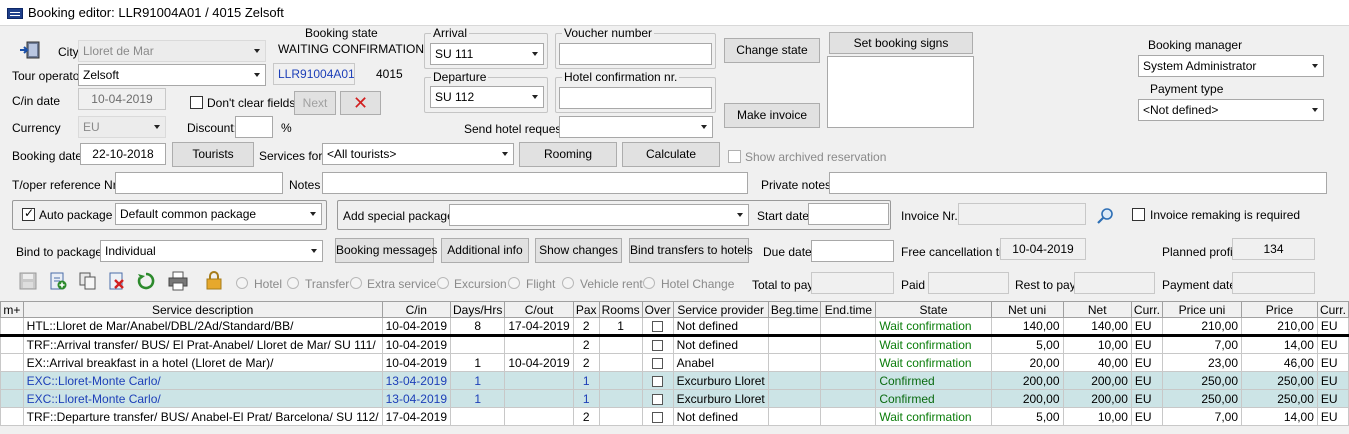  I want to click on checkin-date-field: 10-04-2019, so click(122, 99).